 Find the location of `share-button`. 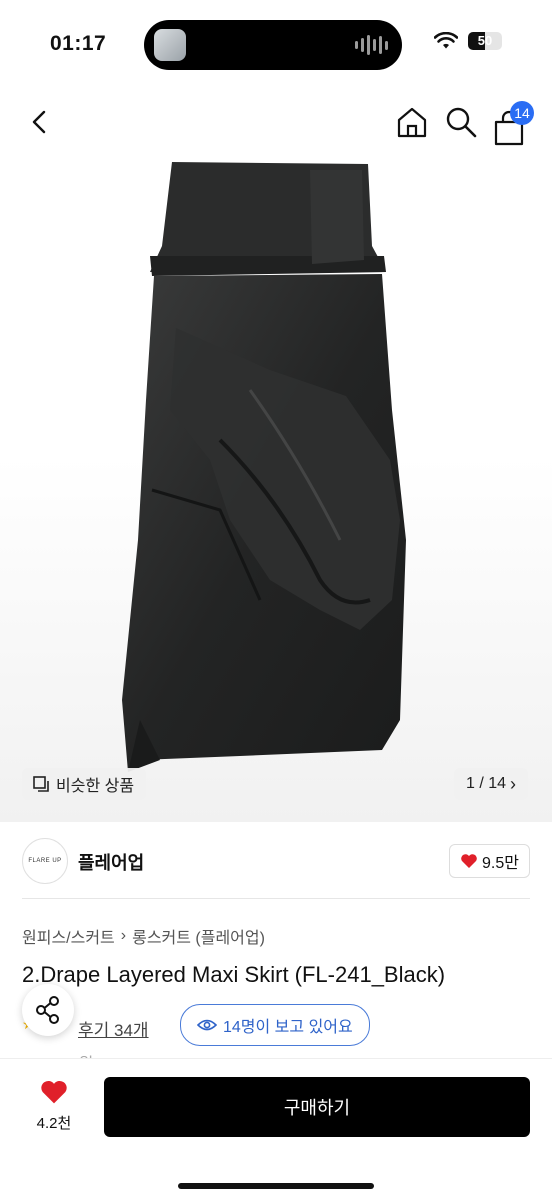

share-button is located at coordinates (48, 1010).